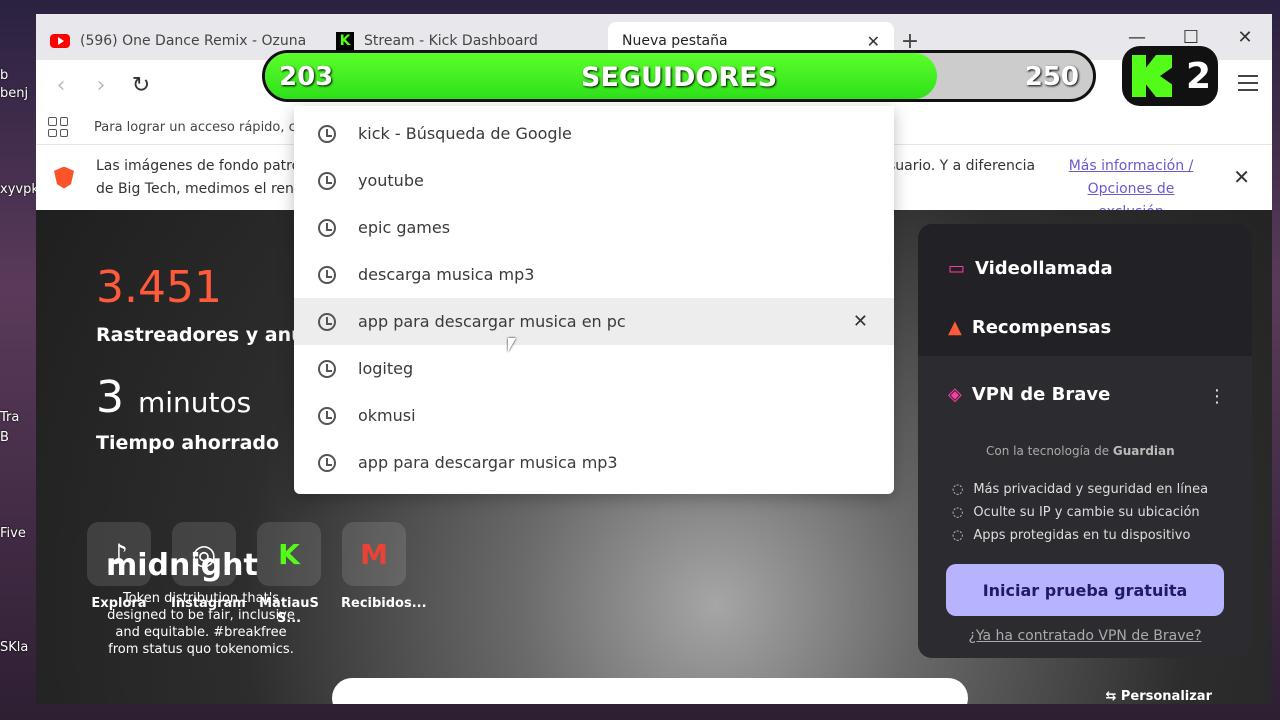 The image size is (1280, 720). I want to click on suggestion-item: youtube, so click(594, 180).